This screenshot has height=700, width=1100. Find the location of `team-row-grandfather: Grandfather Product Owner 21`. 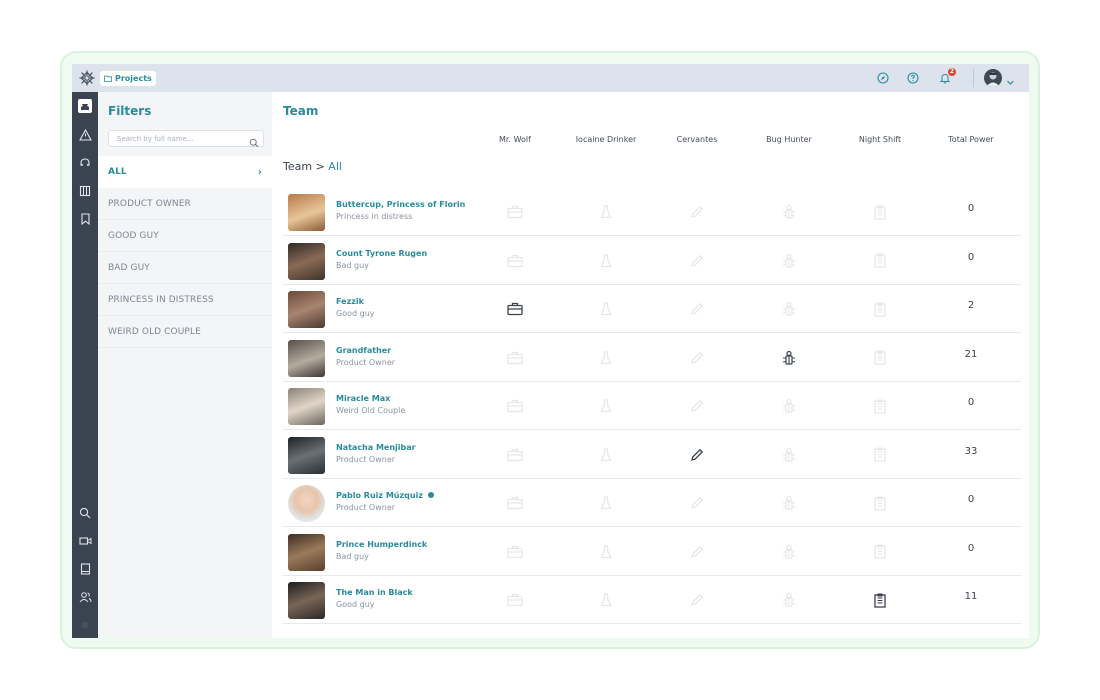

team-row-grandfather: Grandfather Product Owner 21 is located at coordinates (652, 358).